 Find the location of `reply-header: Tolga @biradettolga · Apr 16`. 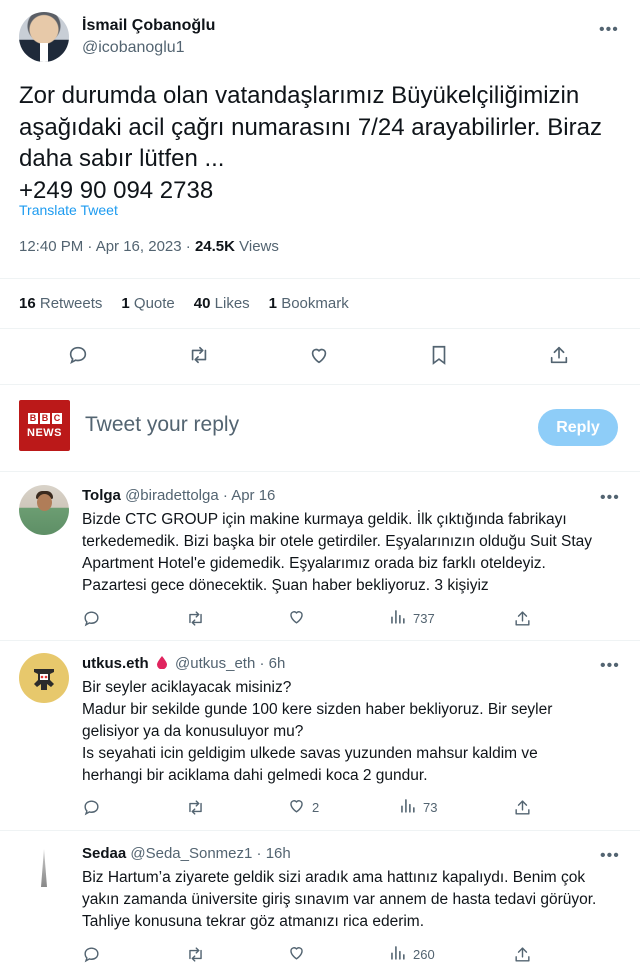

reply-header: Tolga @biradettolga · Apr 16 is located at coordinates (178, 495).